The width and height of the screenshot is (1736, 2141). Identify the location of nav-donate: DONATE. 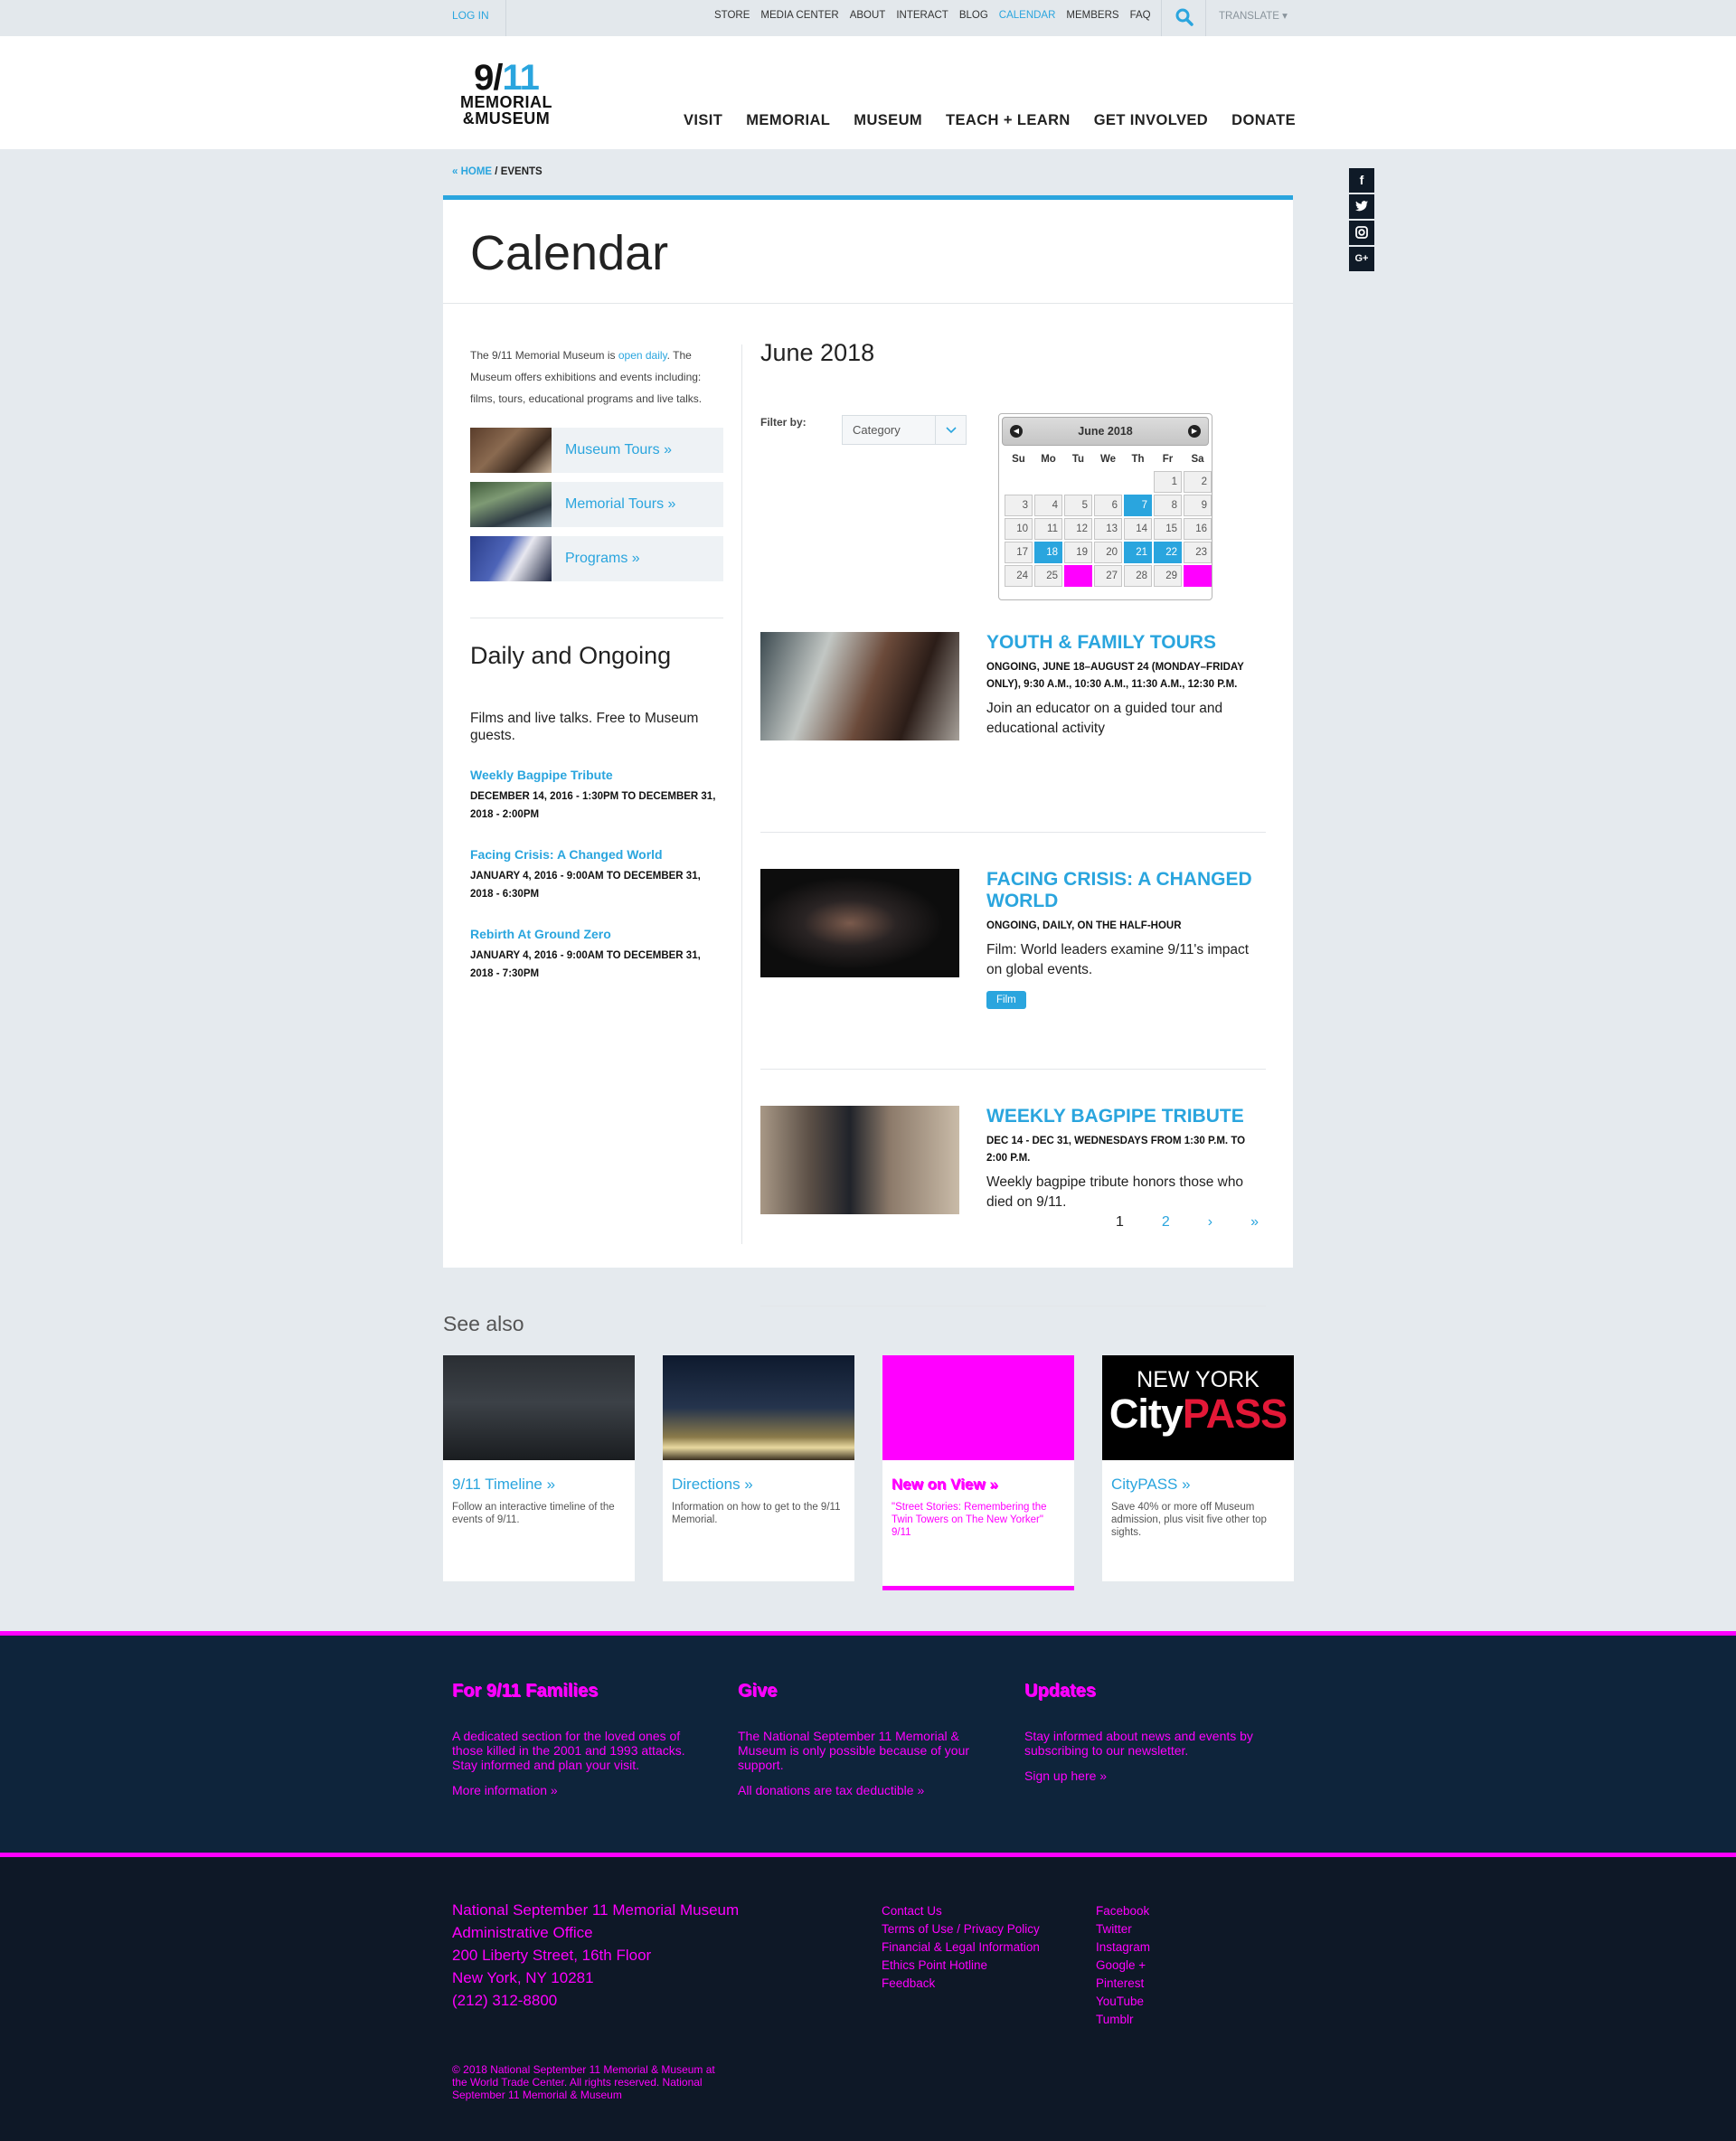
(1263, 120).